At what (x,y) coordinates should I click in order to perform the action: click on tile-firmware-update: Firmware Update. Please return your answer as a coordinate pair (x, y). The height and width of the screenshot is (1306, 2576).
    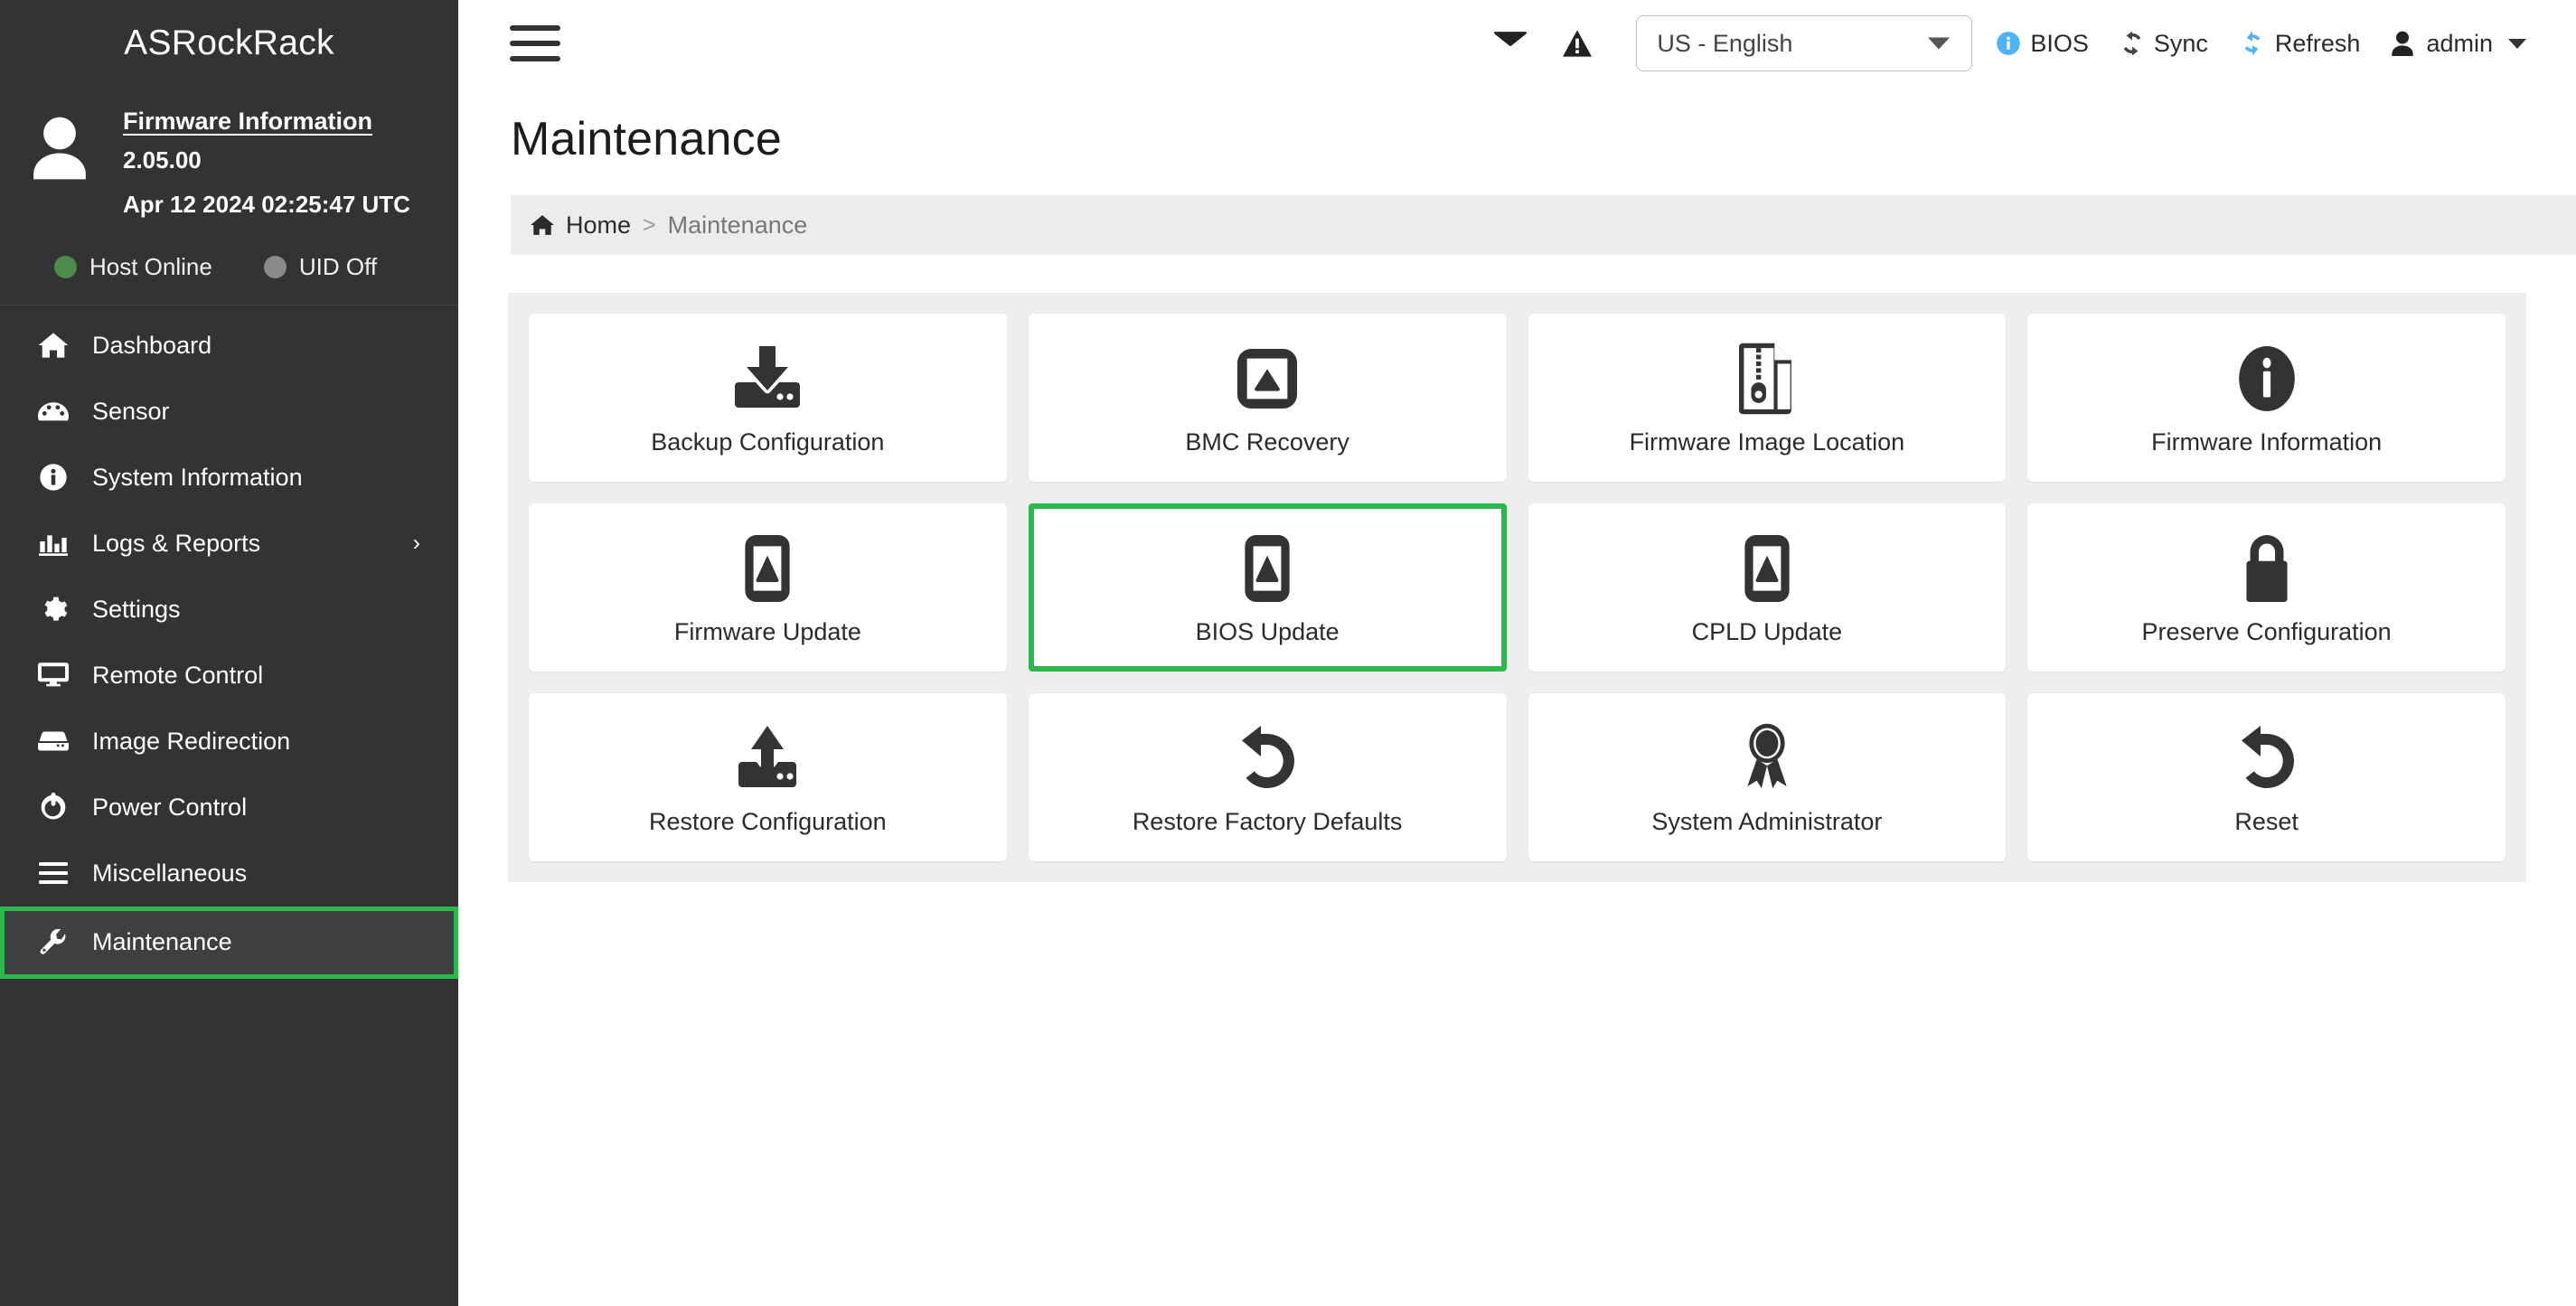
    Looking at the image, I should click on (768, 587).